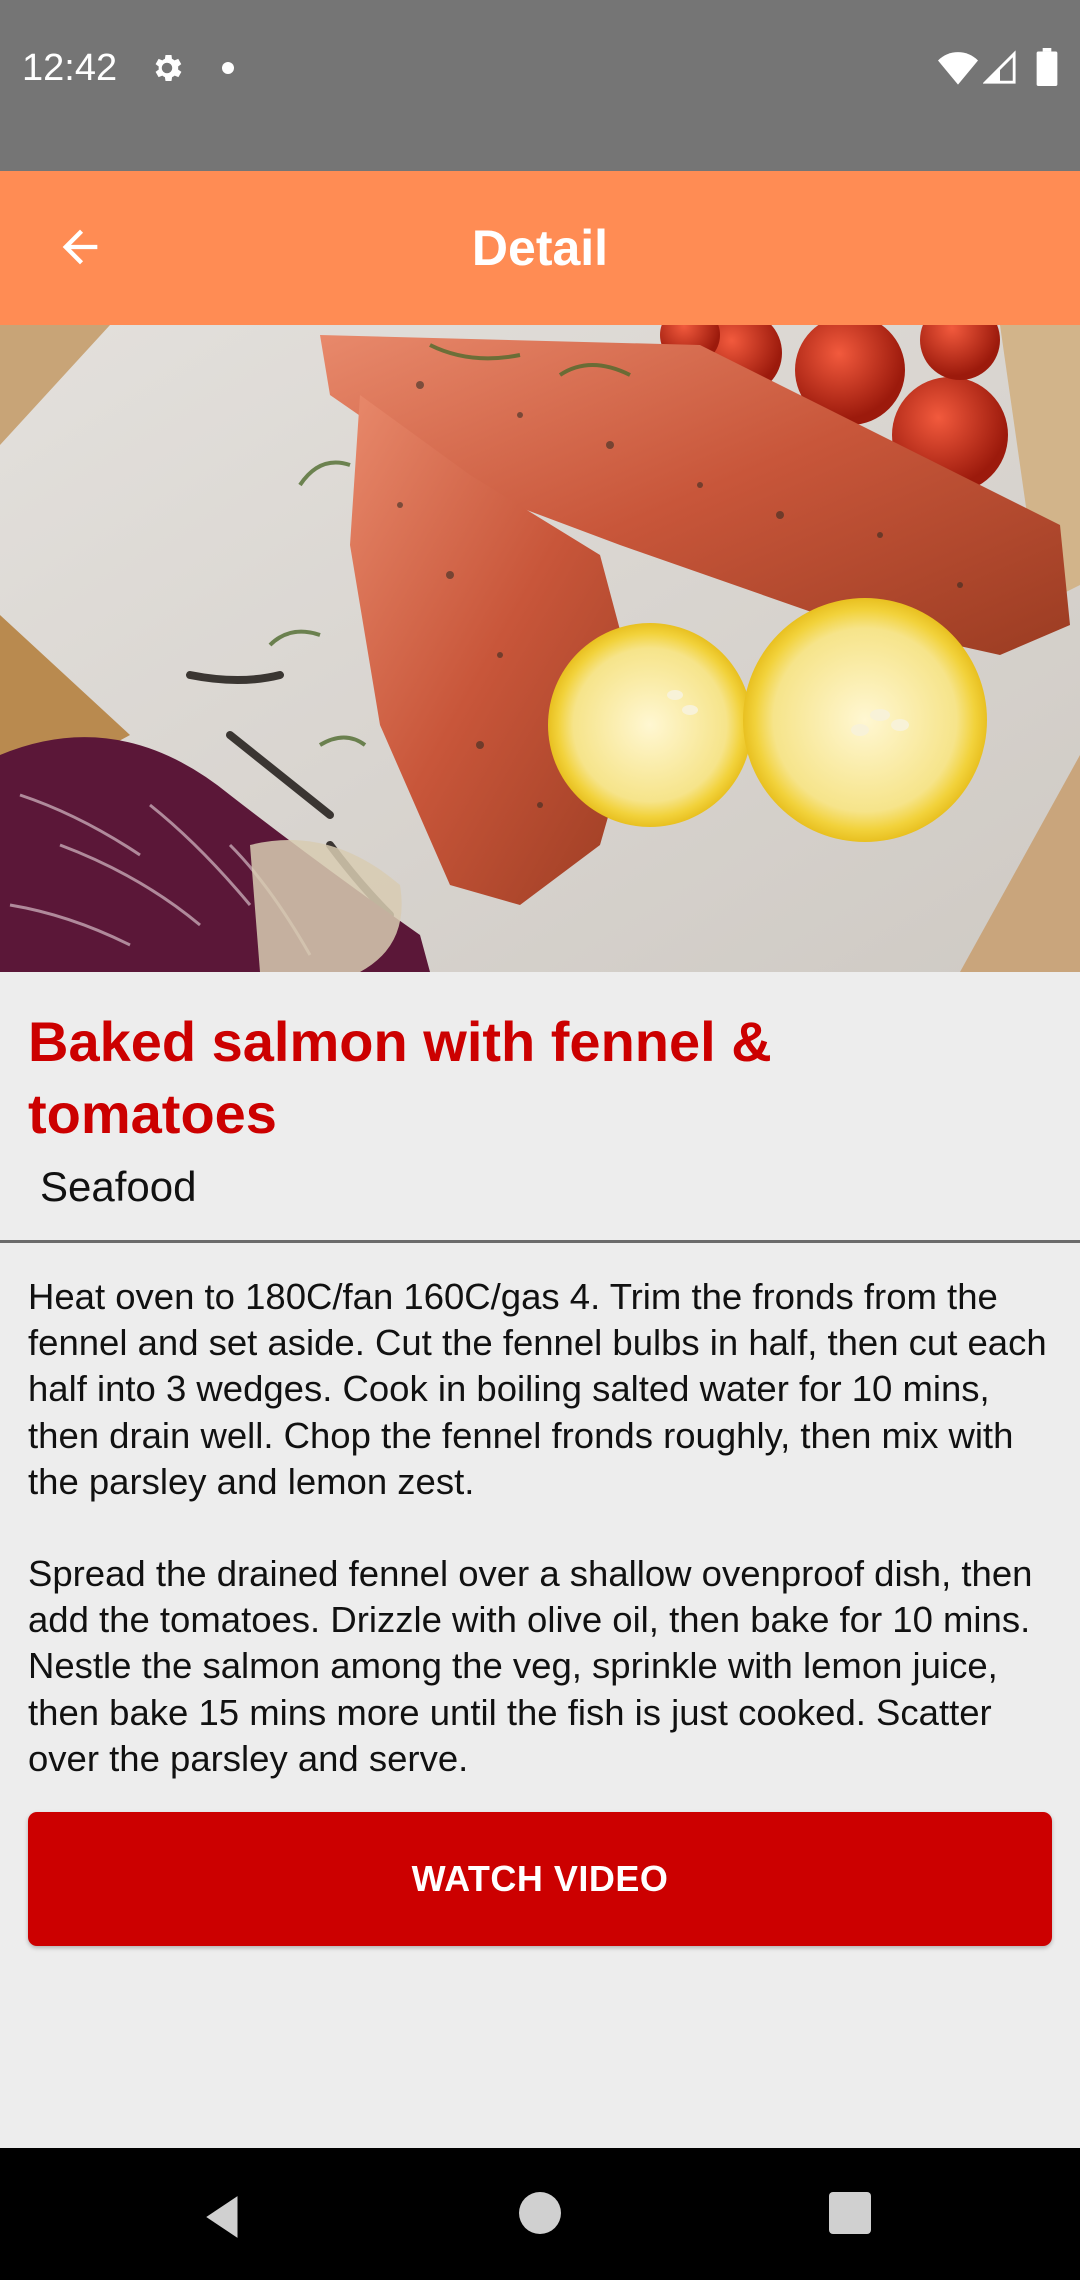 This screenshot has height=2280, width=1080. Describe the element at coordinates (70, 68) in the screenshot. I see `status-time: 12:42` at that location.